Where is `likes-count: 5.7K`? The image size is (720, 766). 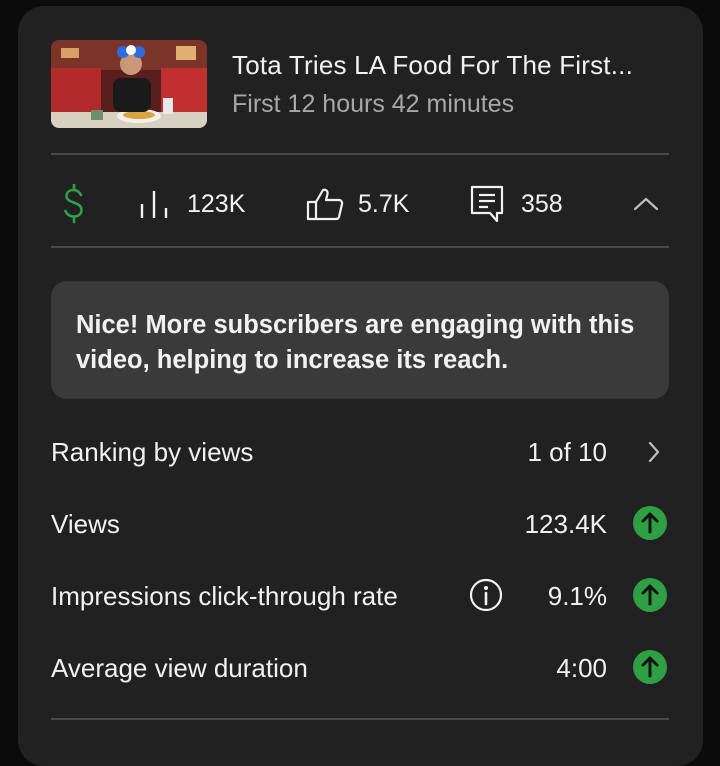 likes-count: 5.7K is located at coordinates (384, 203).